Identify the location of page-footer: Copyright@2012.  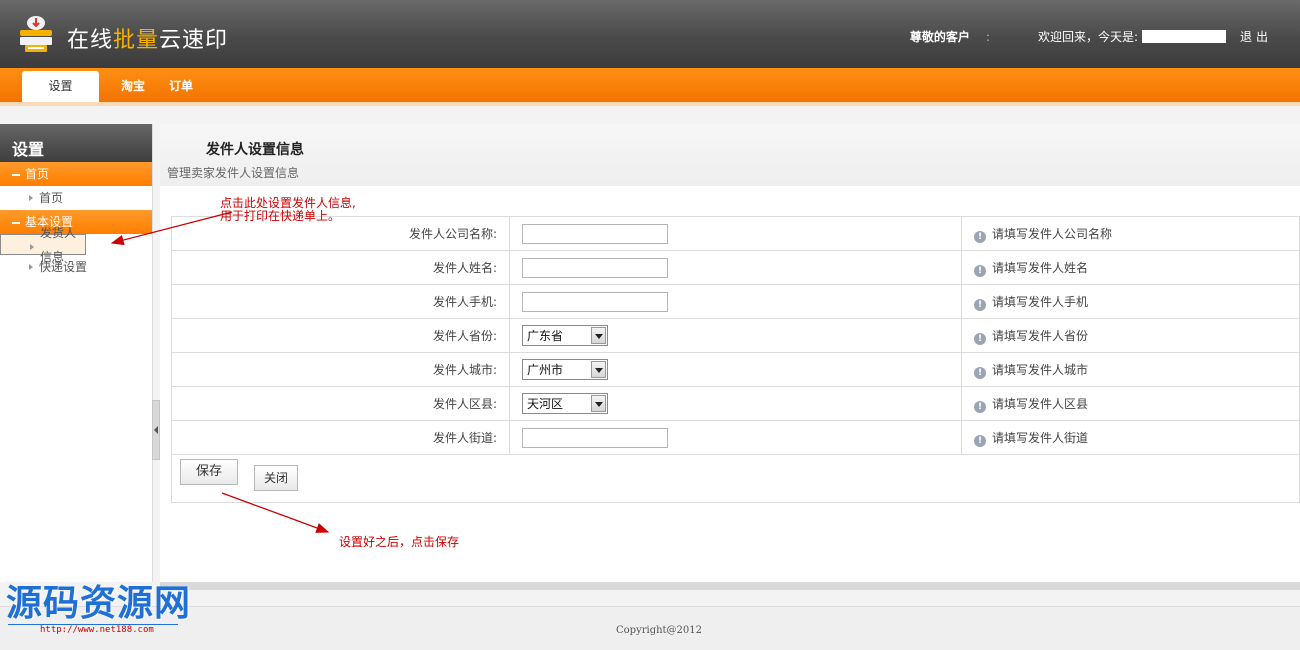
(650, 628).